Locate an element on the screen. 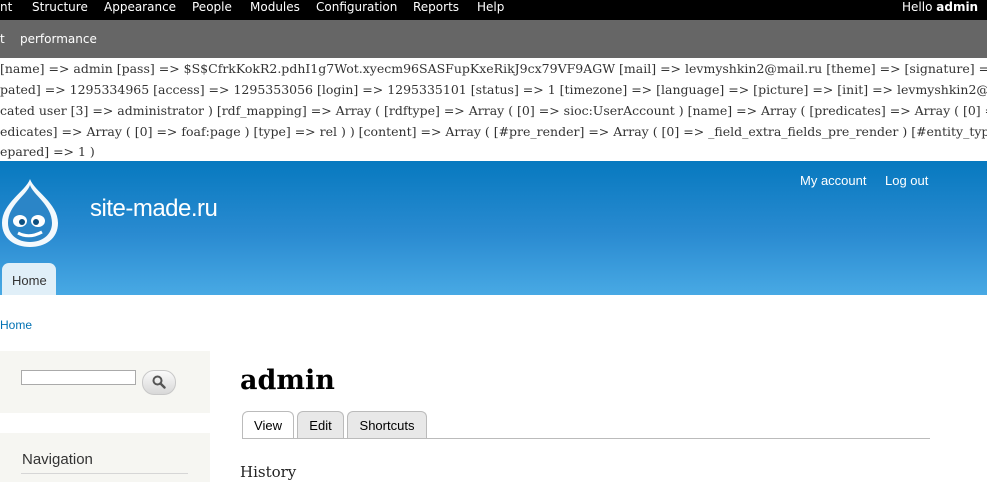 This screenshot has width=987, height=482. tab-view-label: View is located at coordinates (268, 425).